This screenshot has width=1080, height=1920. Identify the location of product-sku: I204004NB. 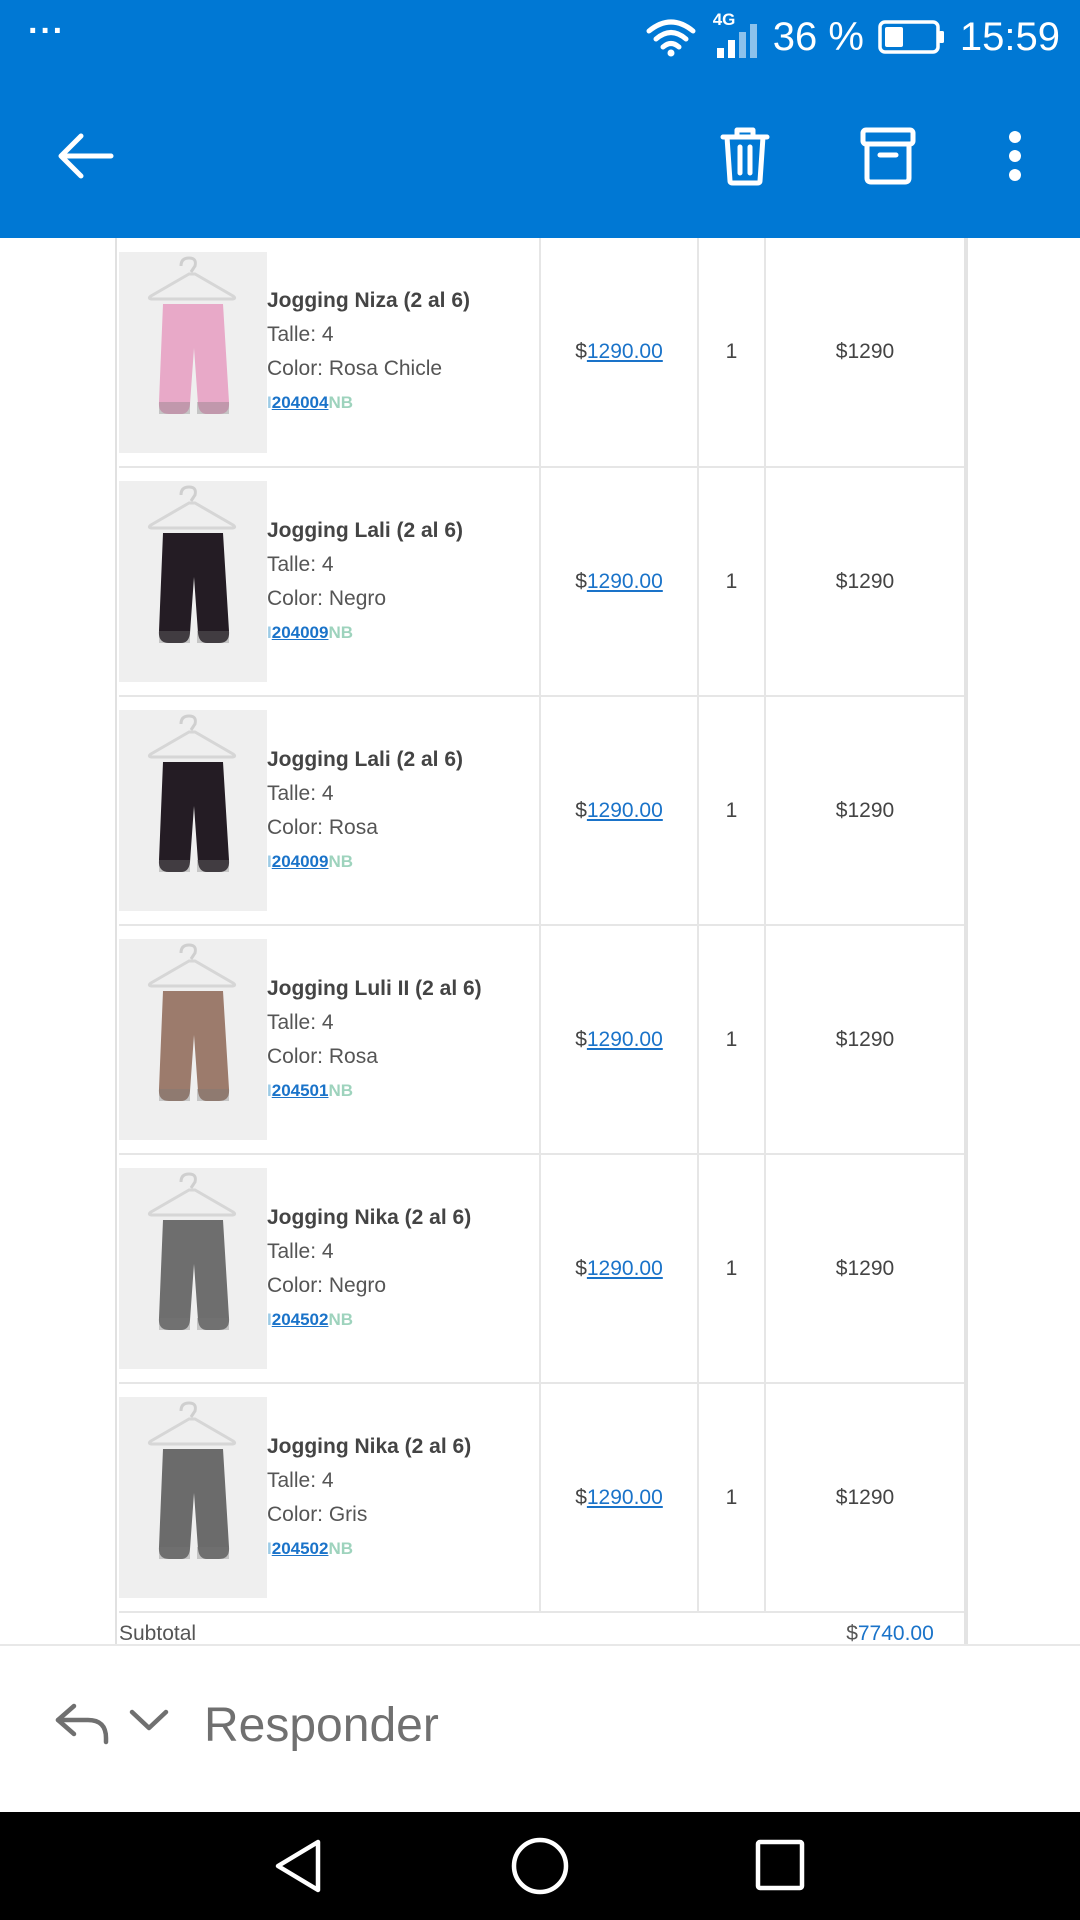
(368, 403).